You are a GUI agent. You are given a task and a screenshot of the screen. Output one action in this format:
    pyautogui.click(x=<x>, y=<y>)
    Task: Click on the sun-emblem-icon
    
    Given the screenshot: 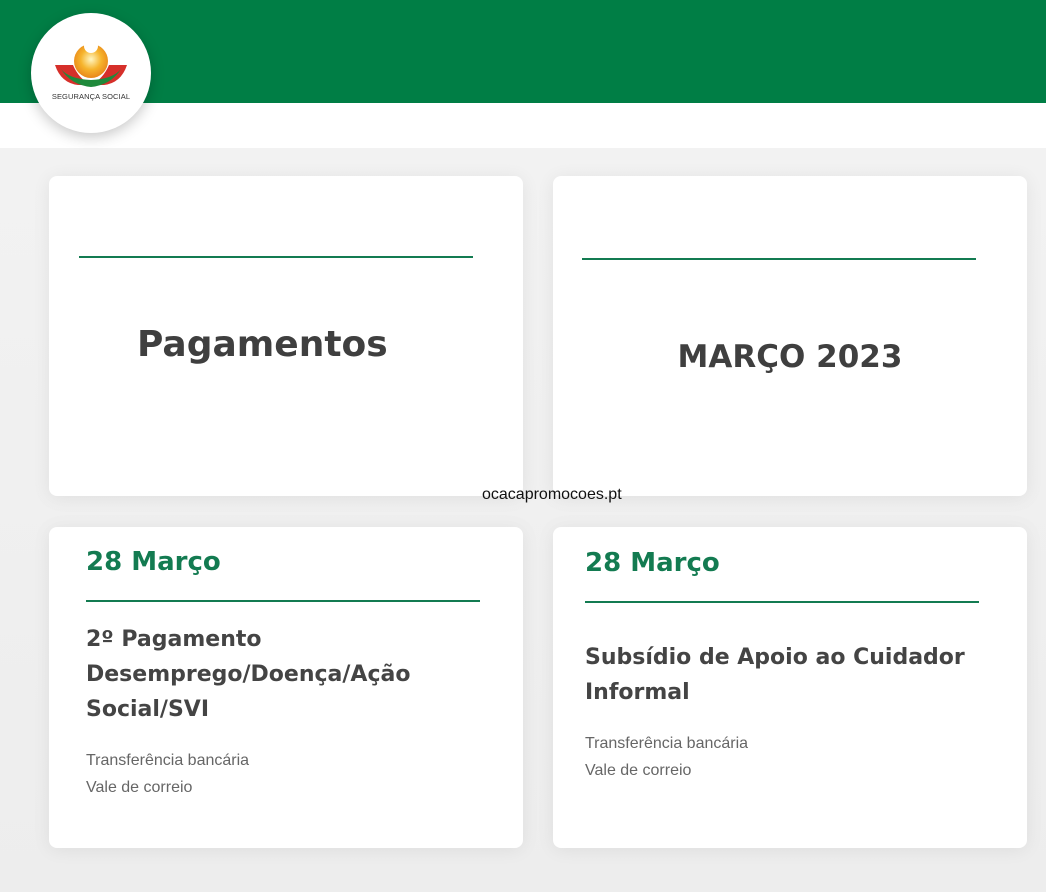 What is the action you would take?
    pyautogui.click(x=91, y=63)
    